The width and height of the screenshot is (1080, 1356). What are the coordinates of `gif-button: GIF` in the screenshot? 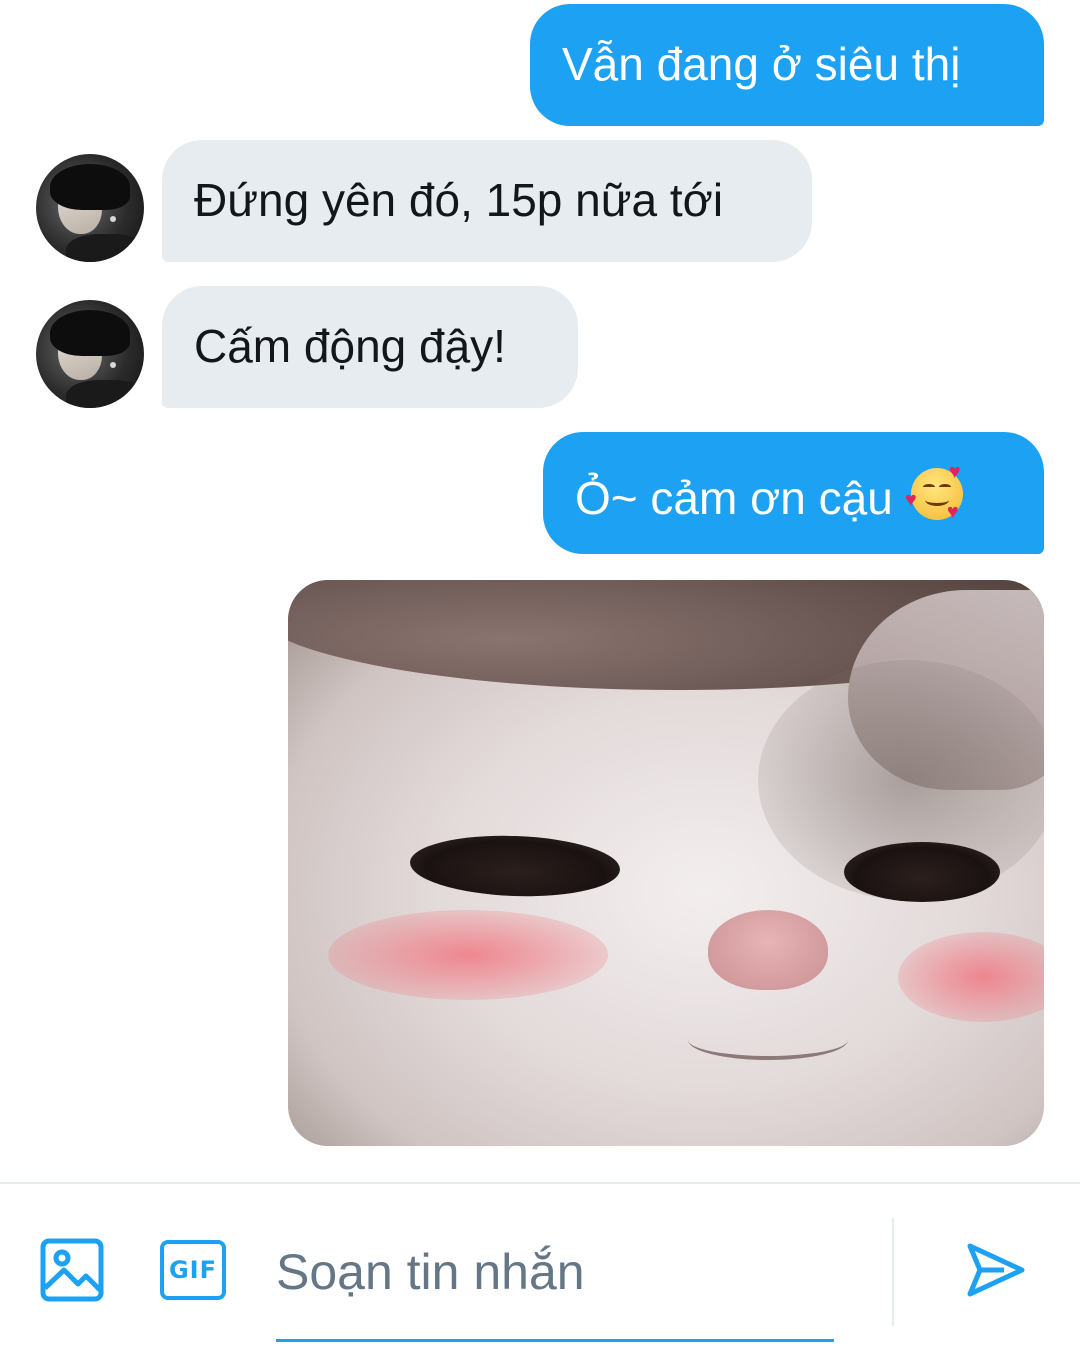 It's located at (193, 1270).